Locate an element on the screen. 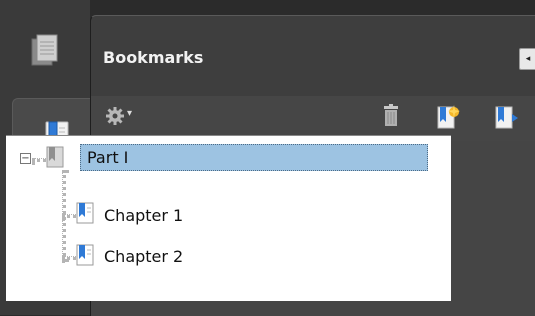 The height and width of the screenshot is (316, 535). collapse-toggle: − is located at coordinates (25, 158).